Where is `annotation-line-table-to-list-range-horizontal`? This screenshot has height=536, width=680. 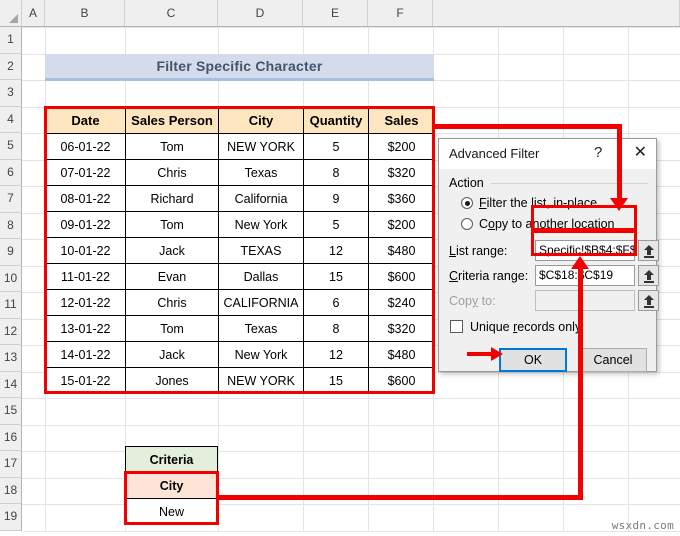
annotation-line-table-to-list-range-horizontal is located at coordinates (526, 126).